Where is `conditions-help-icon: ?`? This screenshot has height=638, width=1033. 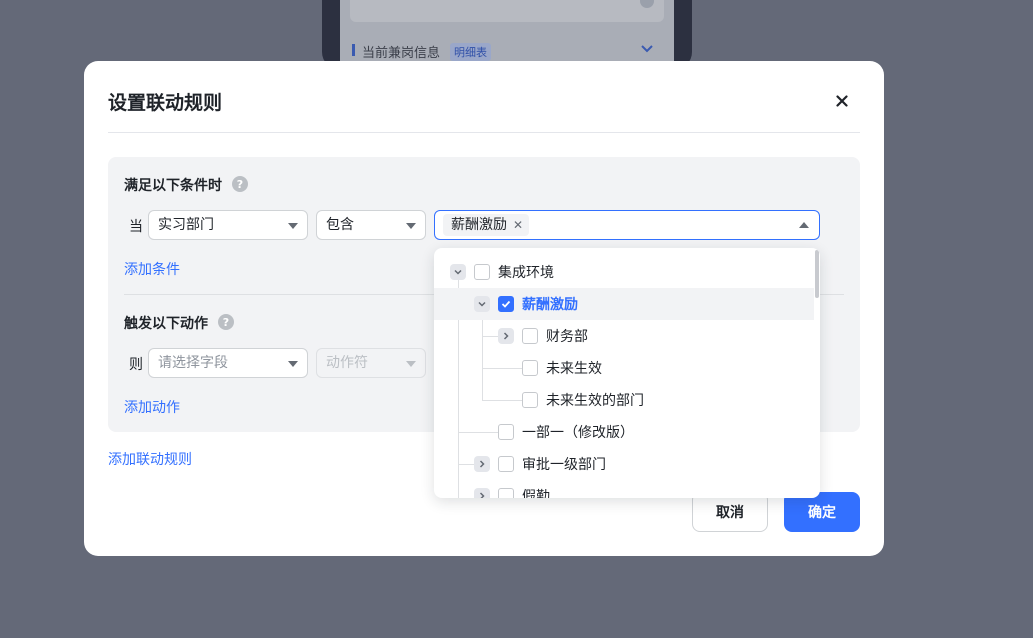 conditions-help-icon: ? is located at coordinates (240, 184).